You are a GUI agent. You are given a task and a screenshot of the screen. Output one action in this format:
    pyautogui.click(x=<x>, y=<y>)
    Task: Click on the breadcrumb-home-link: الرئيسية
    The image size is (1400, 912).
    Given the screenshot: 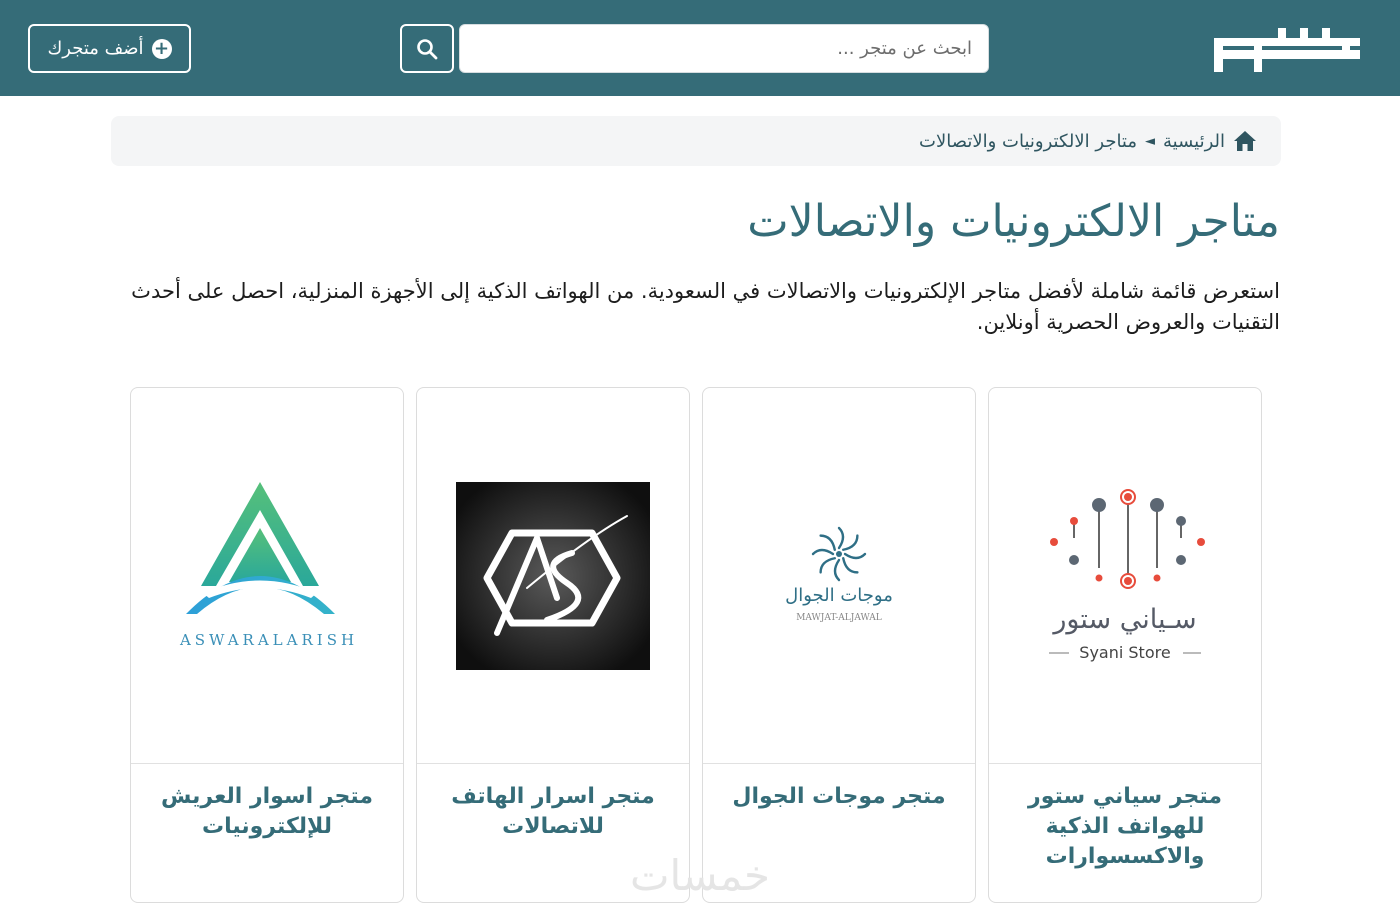 What is the action you would take?
    pyautogui.click(x=1194, y=141)
    